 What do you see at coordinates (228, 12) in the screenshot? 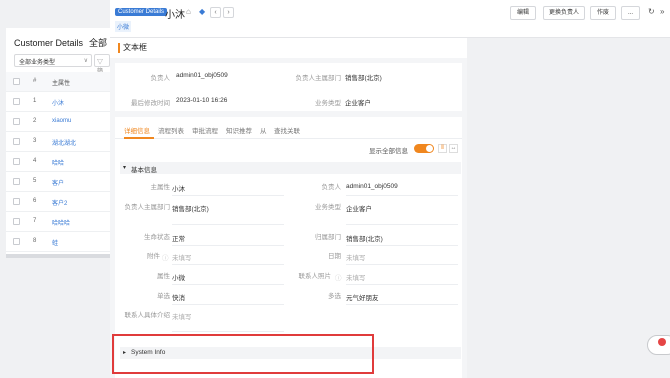
I see `next-record-button: ›` at bounding box center [228, 12].